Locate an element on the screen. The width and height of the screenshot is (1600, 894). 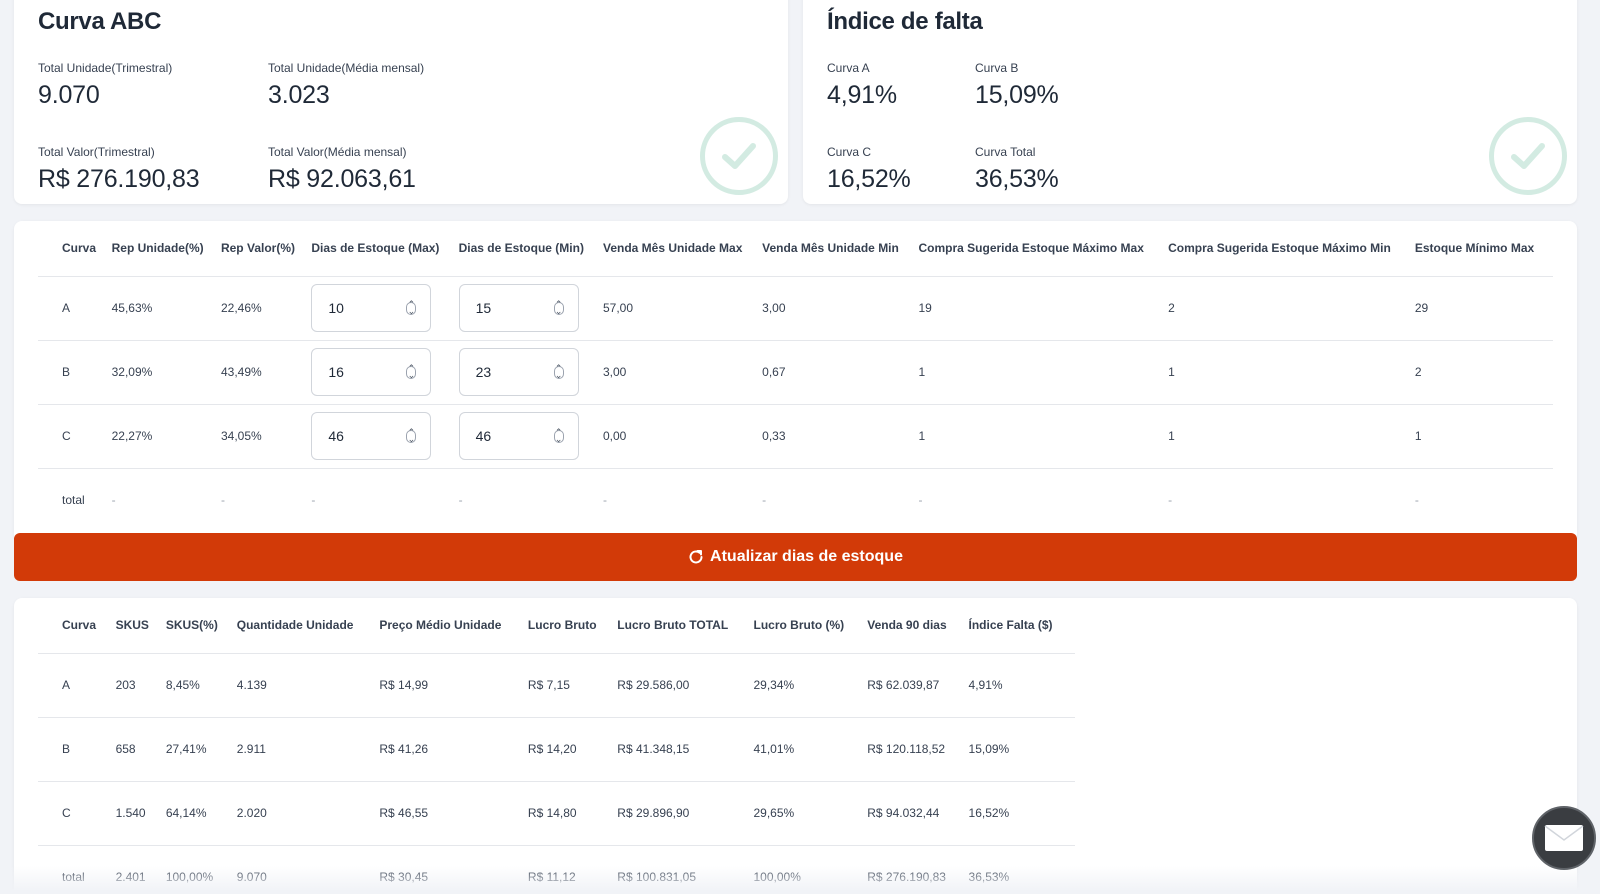
metric-curva-a: Curva A 4,91% is located at coordinates (862, 85).